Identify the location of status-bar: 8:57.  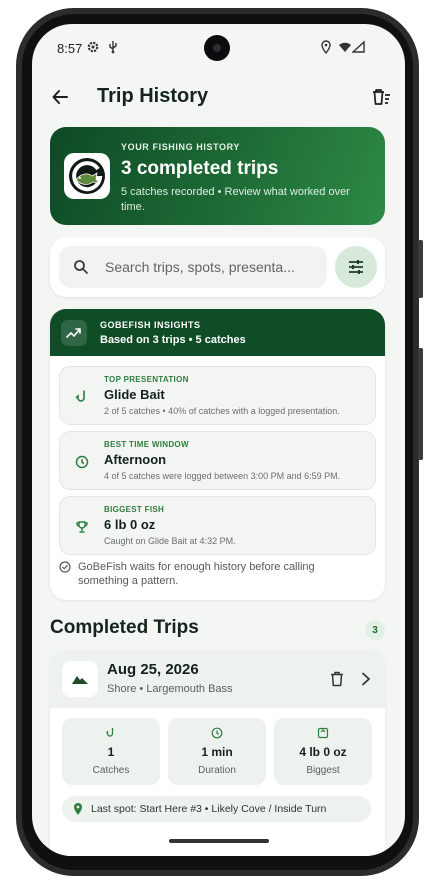
(218, 47).